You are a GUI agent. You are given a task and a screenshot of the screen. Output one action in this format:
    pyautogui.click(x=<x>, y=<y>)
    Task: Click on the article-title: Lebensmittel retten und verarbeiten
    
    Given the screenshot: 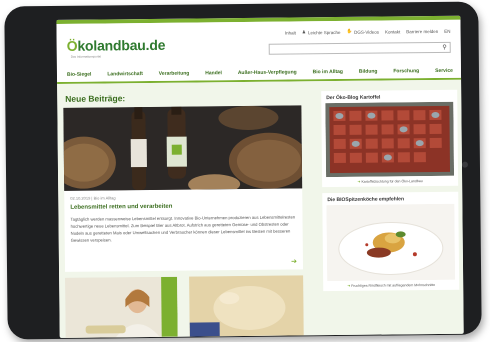 What is the action you would take?
    pyautogui.click(x=121, y=207)
    